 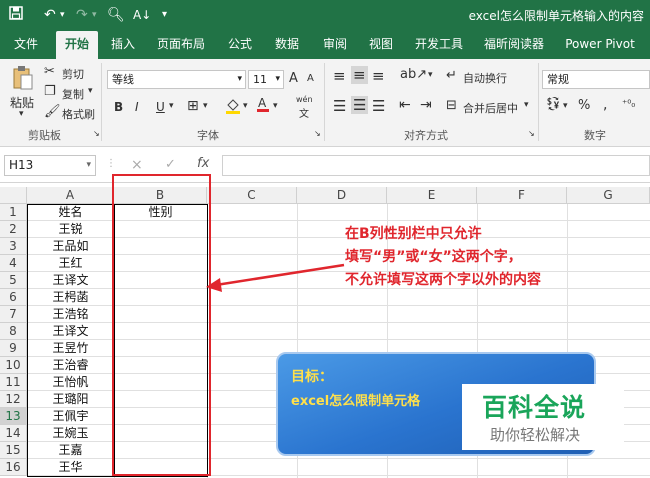 What do you see at coordinates (142, 15) in the screenshot?
I see `sort-ascending-icon: A↓` at bounding box center [142, 15].